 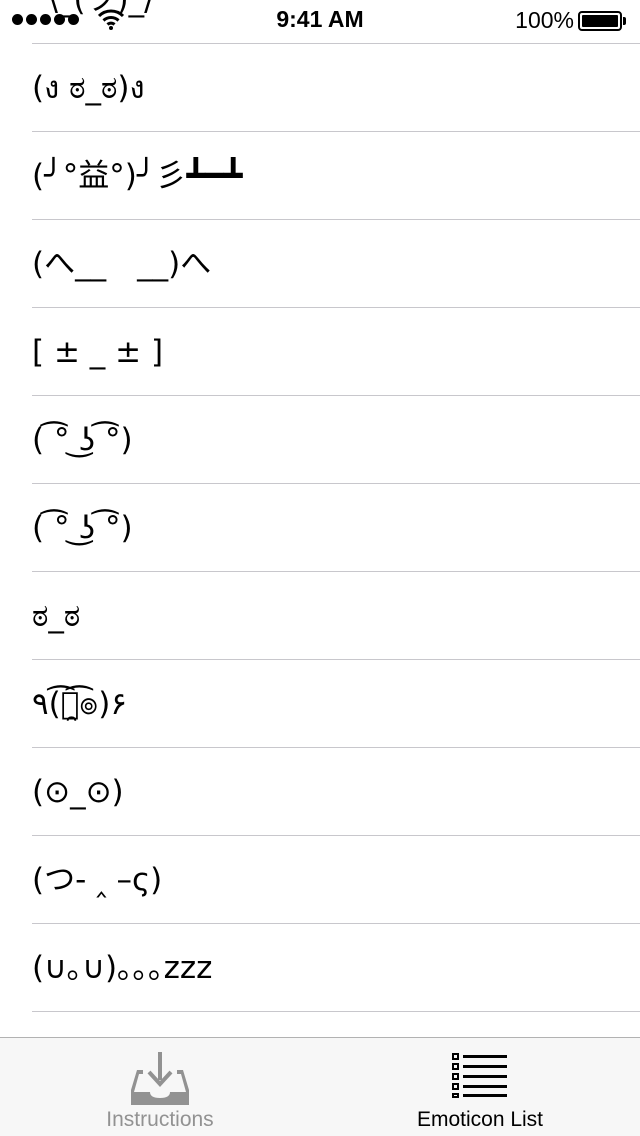 I want to click on battery-nub, so click(x=624, y=21).